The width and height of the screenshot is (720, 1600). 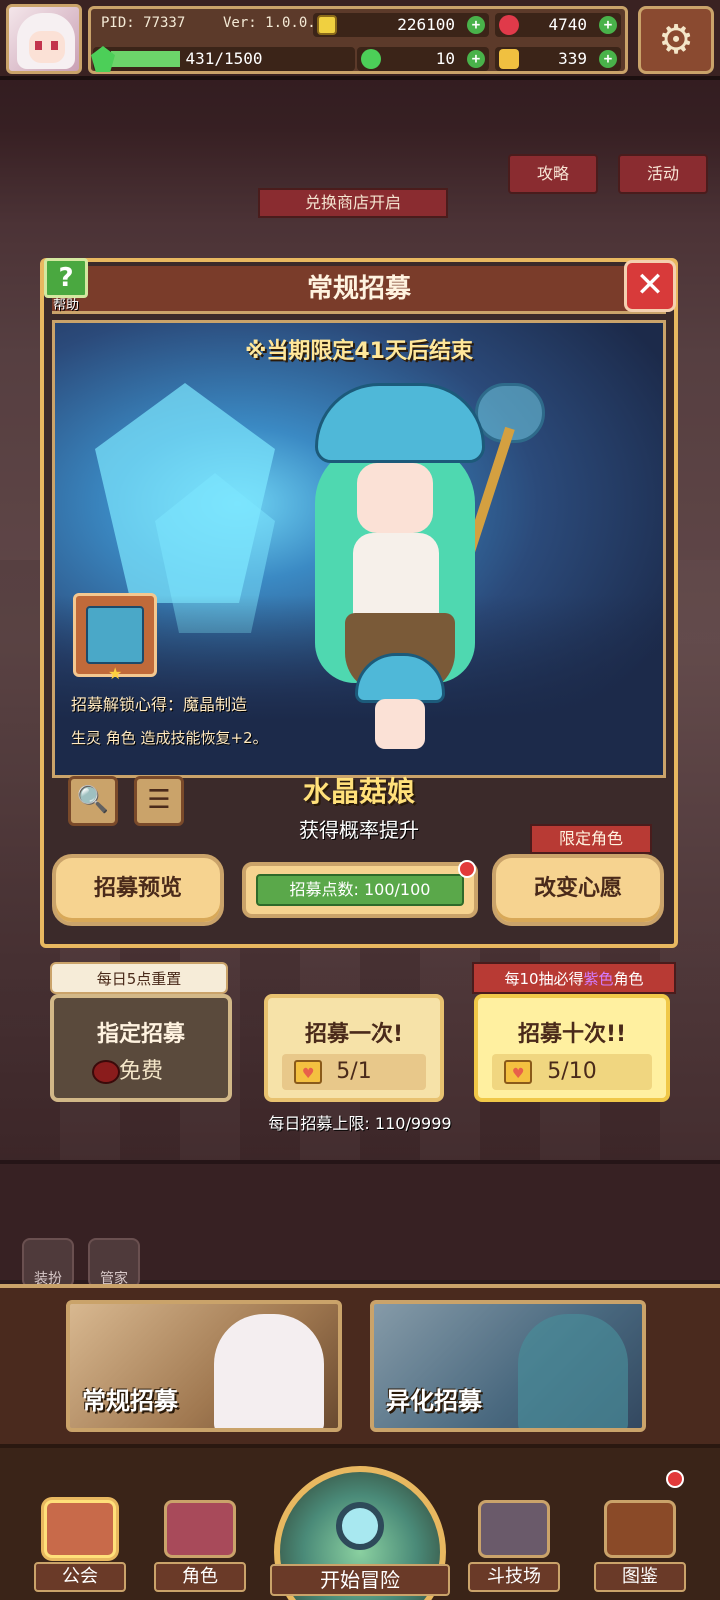 I want to click on notification-dot, so click(x=467, y=869).